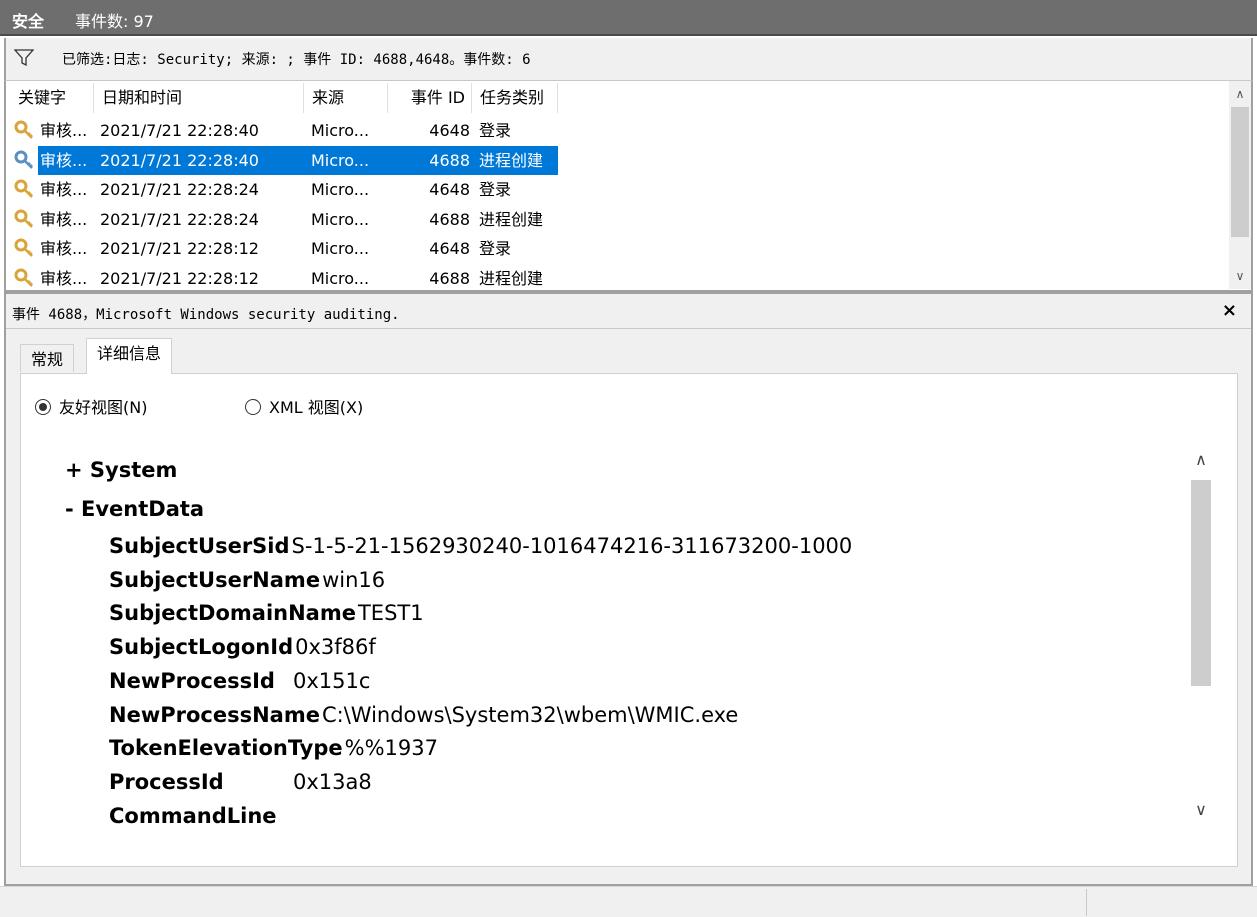 Image resolution: width=1257 pixels, height=917 pixels. I want to click on field-name: ProcessId, so click(166, 781).